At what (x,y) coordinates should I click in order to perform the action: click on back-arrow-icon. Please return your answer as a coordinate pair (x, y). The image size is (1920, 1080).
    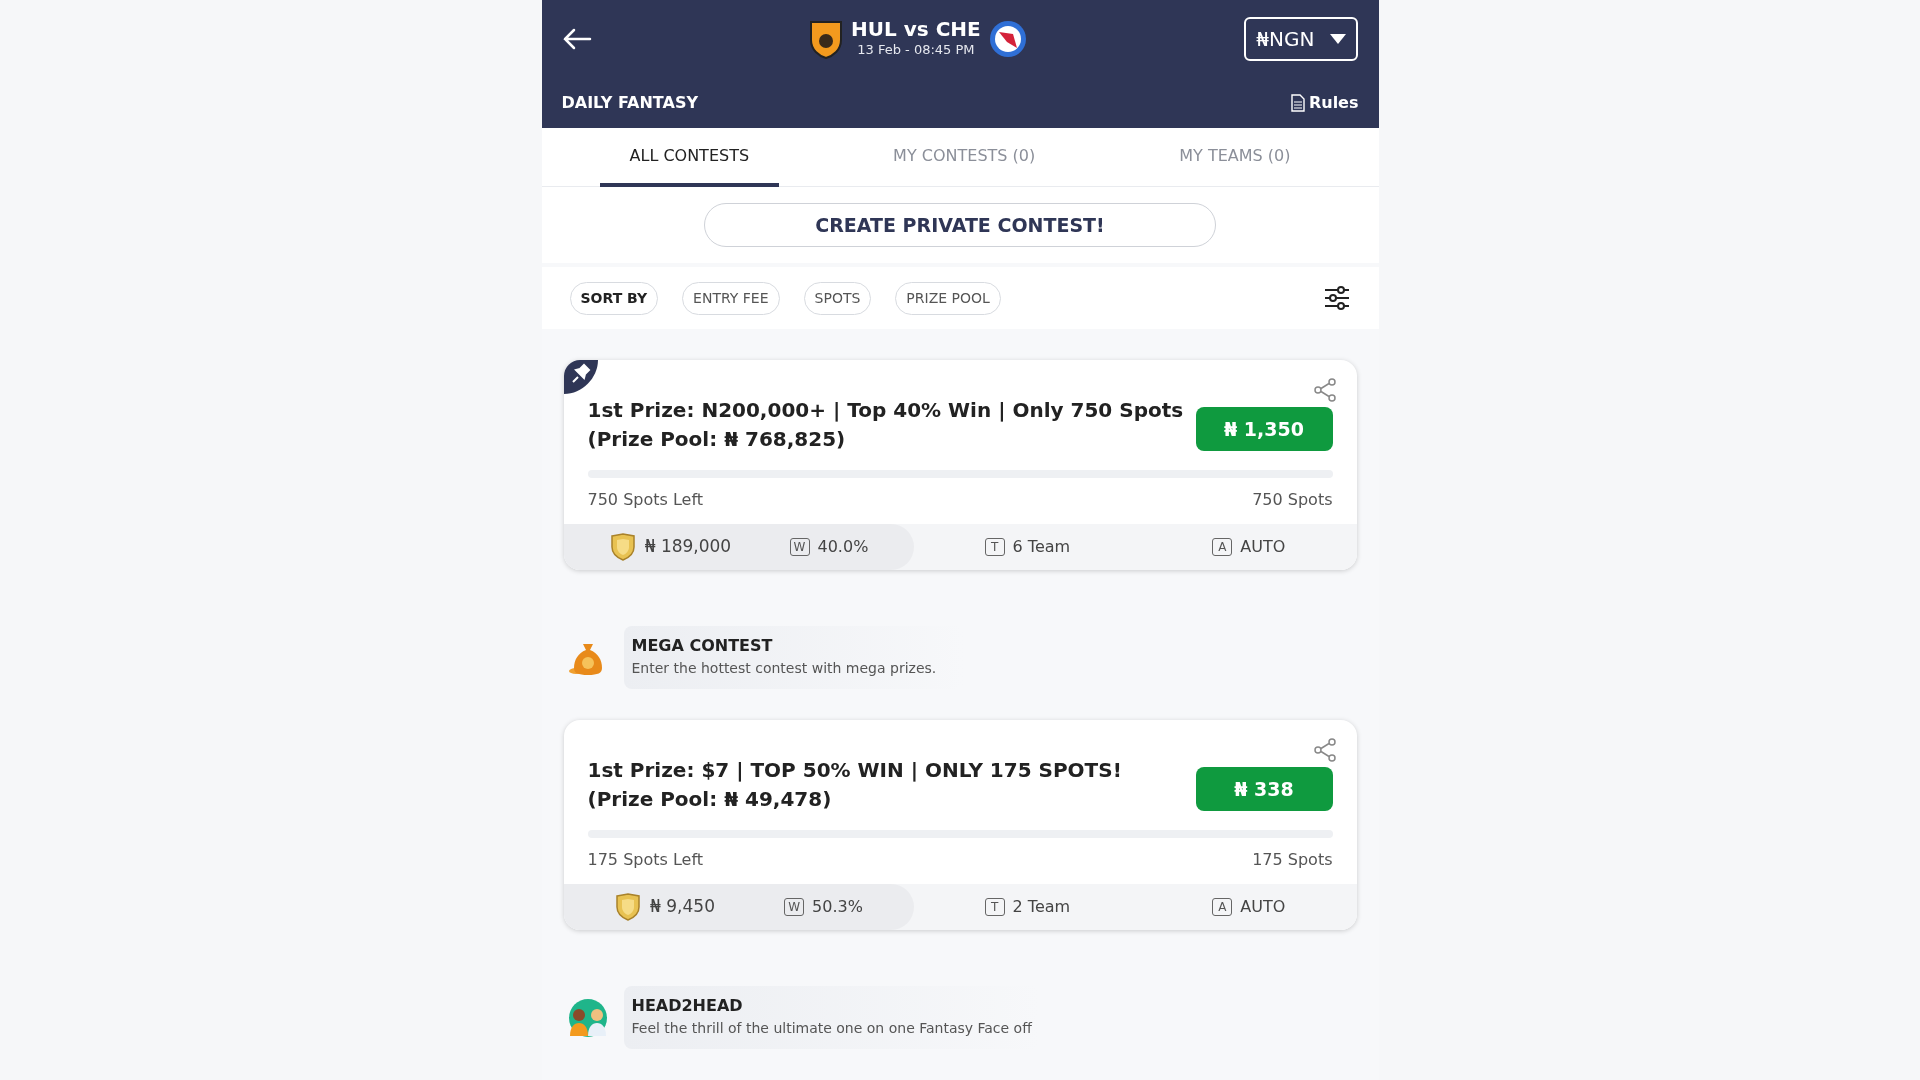
    Looking at the image, I should click on (576, 39).